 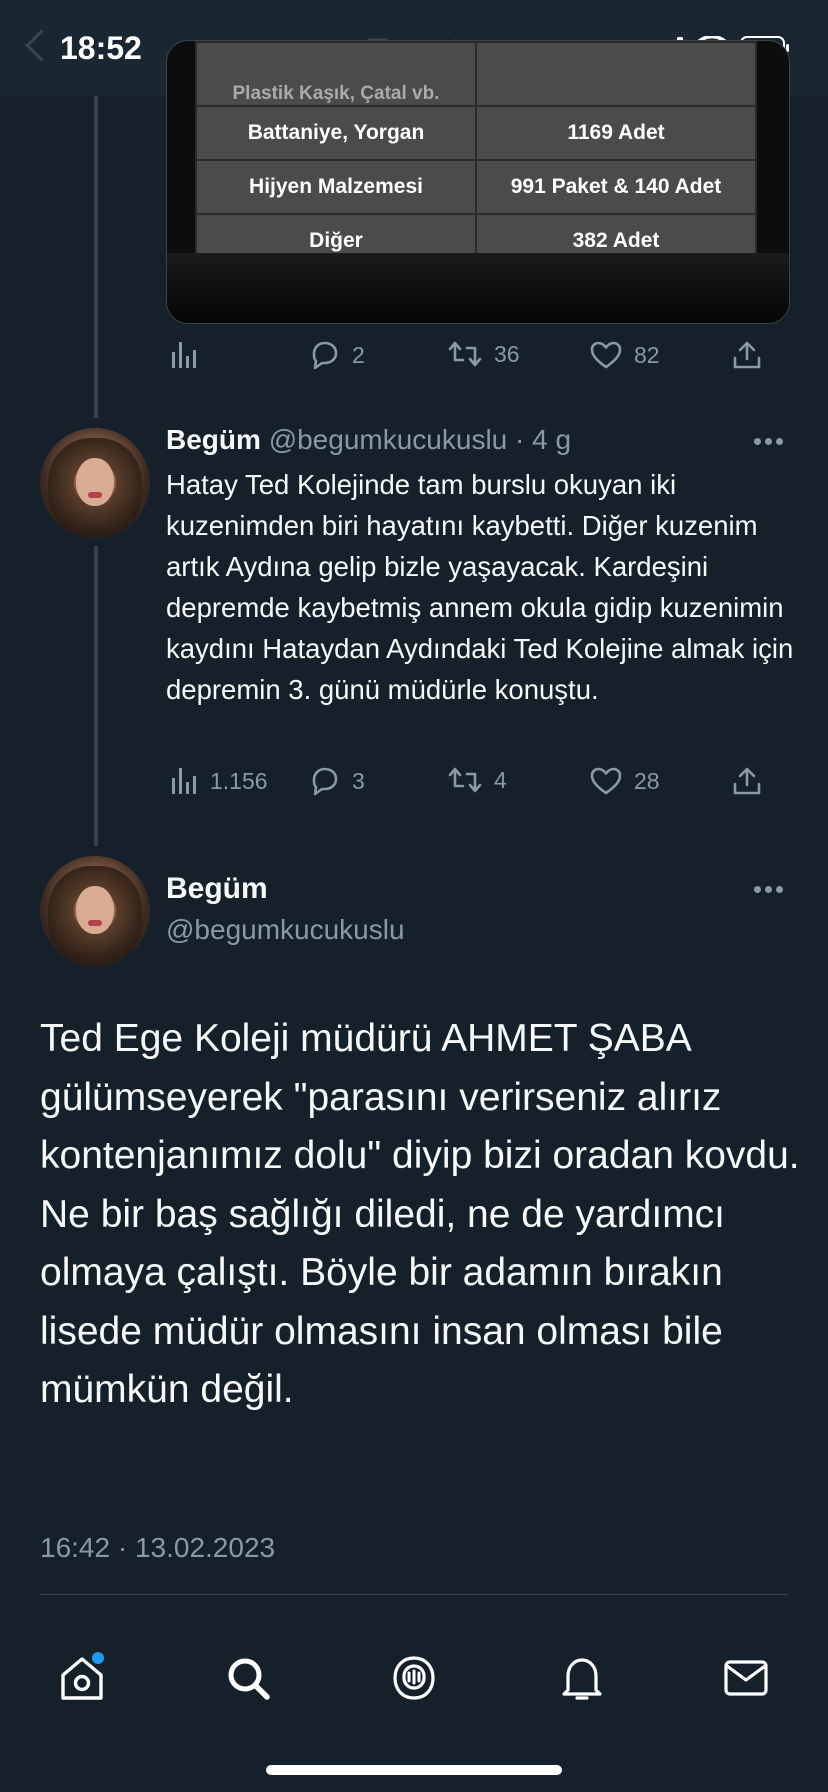 I want to click on spaces-icon, so click(x=414, y=1678).